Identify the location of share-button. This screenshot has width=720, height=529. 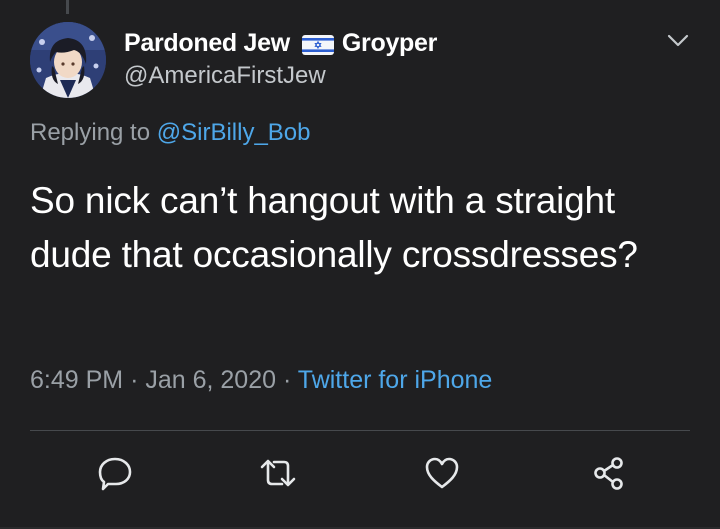
(609, 475).